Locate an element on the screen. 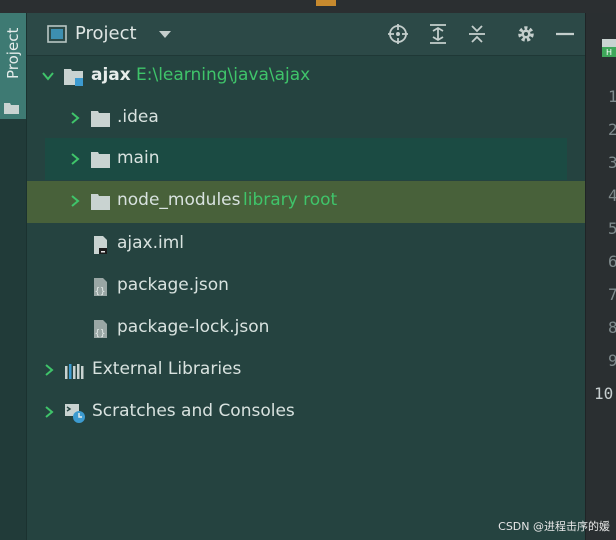 This screenshot has height=540, width=616. watermark: CSDN @进程击序的媛 is located at coordinates (554, 526).